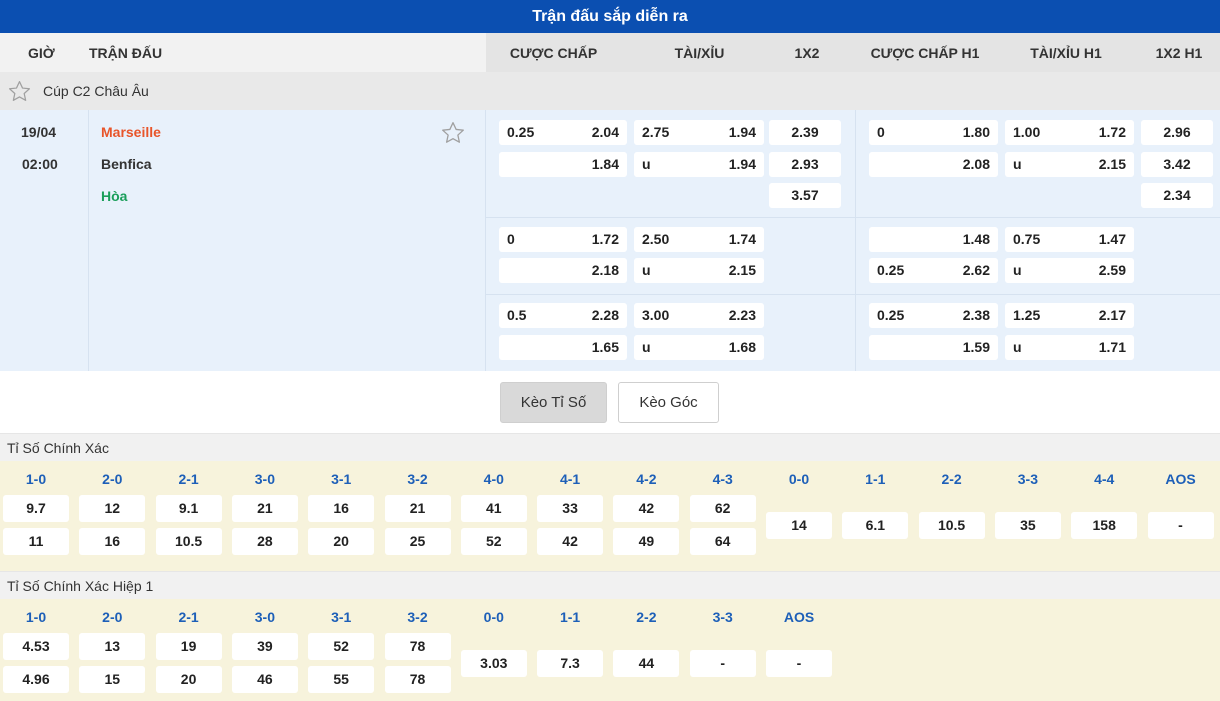 This screenshot has height=701, width=1220. What do you see at coordinates (933, 347) in the screenshot?
I see `handicap-h1-away-odds: 1.59` at bounding box center [933, 347].